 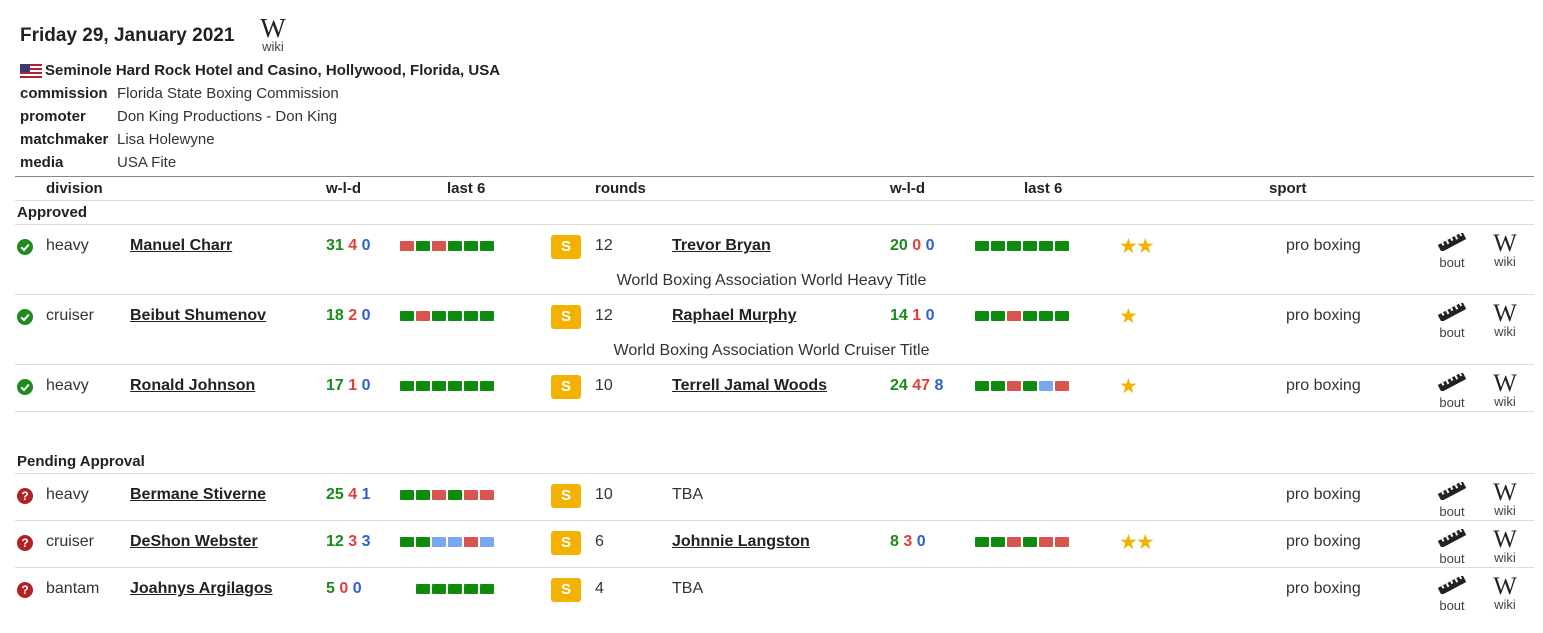 I want to click on fighter2-link: Trevor Bryan, so click(x=721, y=246).